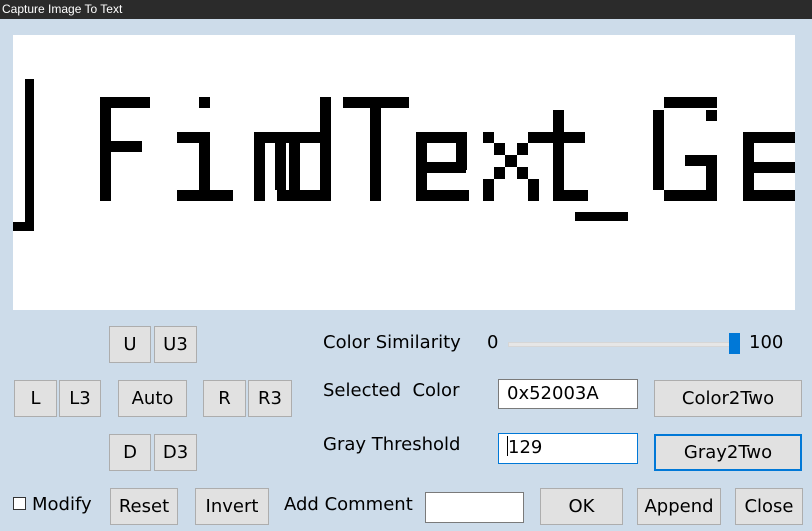 The width and height of the screenshot is (812, 531). I want to click on auto-button: Auto, so click(152, 398).